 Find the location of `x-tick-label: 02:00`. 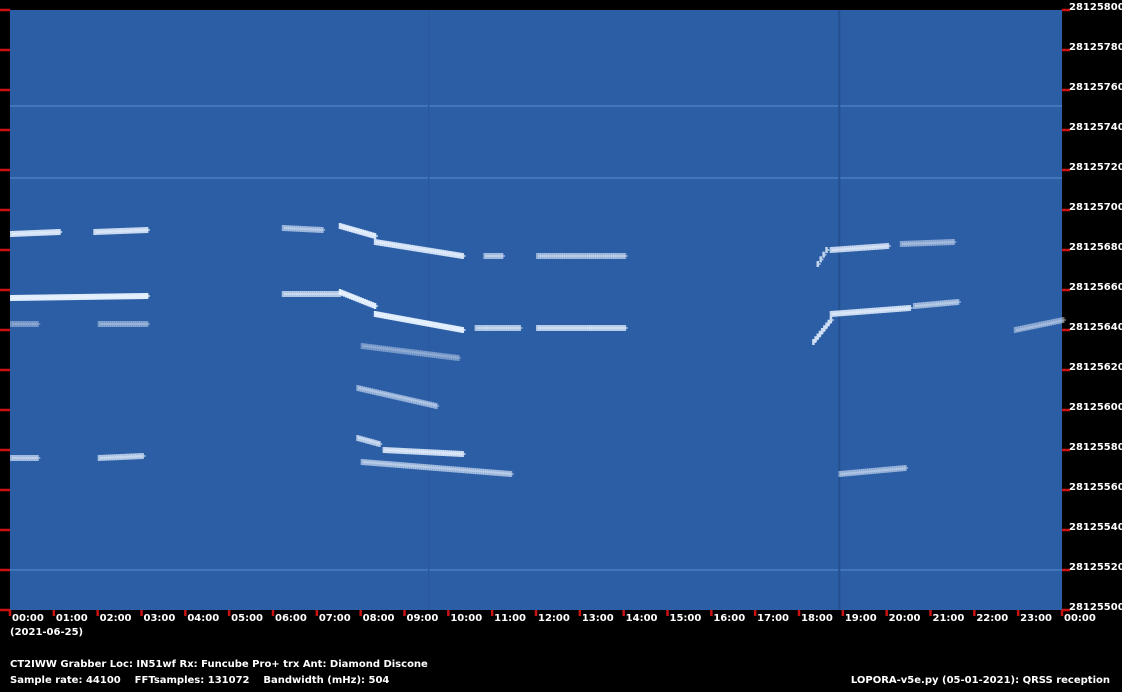

x-tick-label: 02:00 is located at coordinates (115, 618).